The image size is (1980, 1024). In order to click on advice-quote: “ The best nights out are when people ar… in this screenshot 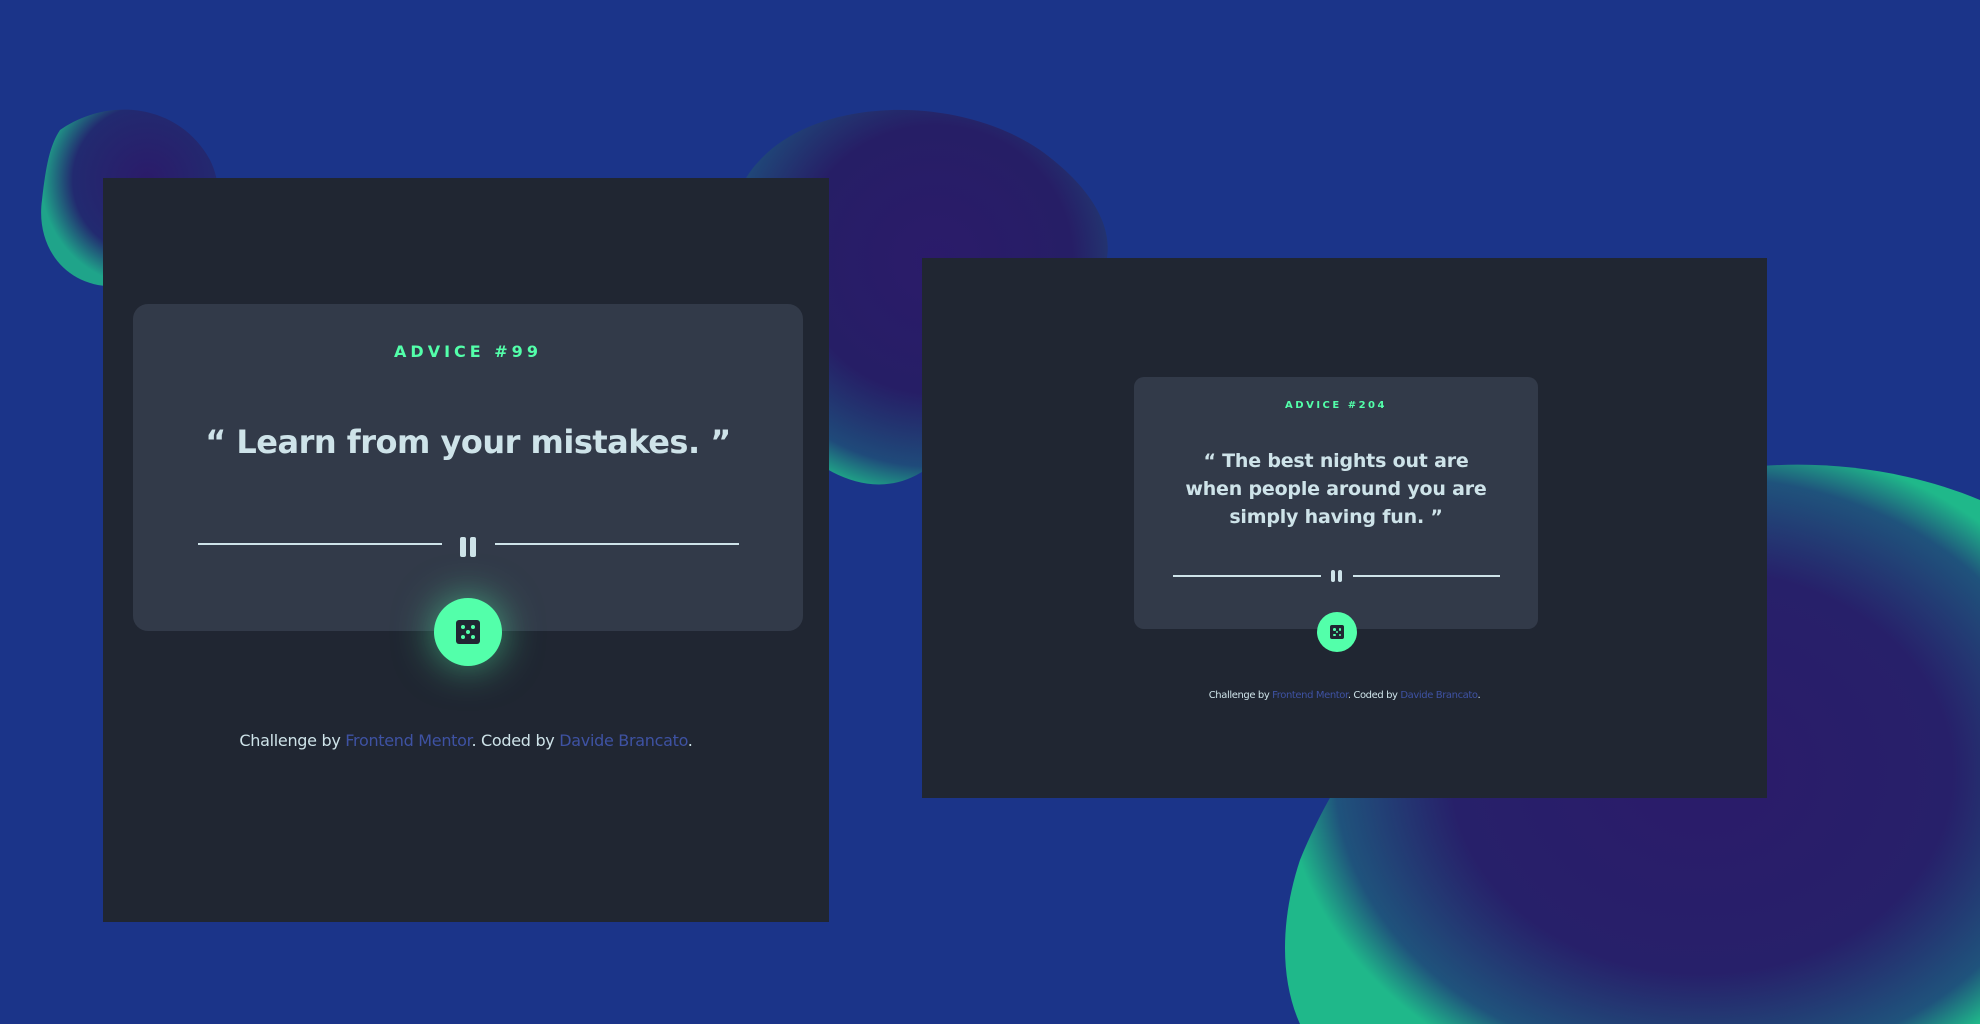, I will do `click(1336, 489)`.